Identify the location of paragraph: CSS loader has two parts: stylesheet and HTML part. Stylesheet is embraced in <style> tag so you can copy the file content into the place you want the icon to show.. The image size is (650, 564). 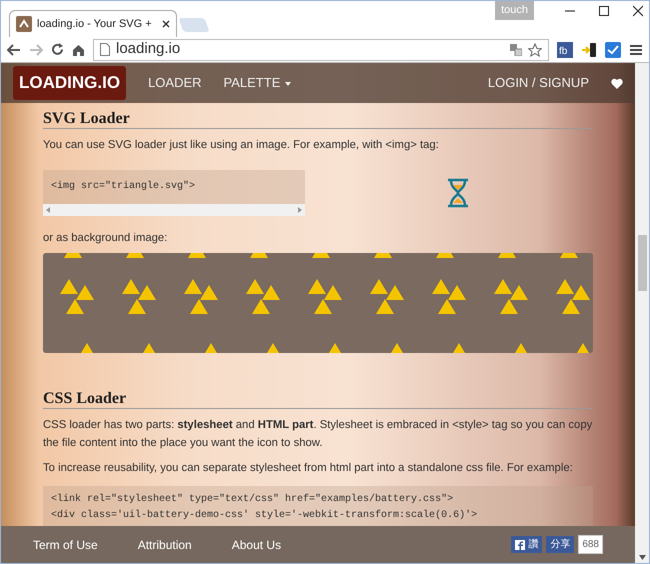
(318, 434).